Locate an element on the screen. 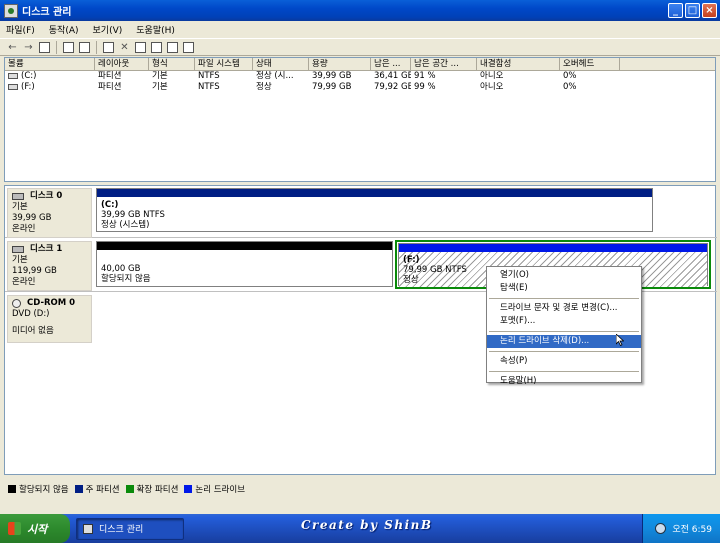 The image size is (720, 543). cell-free: 36,41 GB is located at coordinates (392, 76).